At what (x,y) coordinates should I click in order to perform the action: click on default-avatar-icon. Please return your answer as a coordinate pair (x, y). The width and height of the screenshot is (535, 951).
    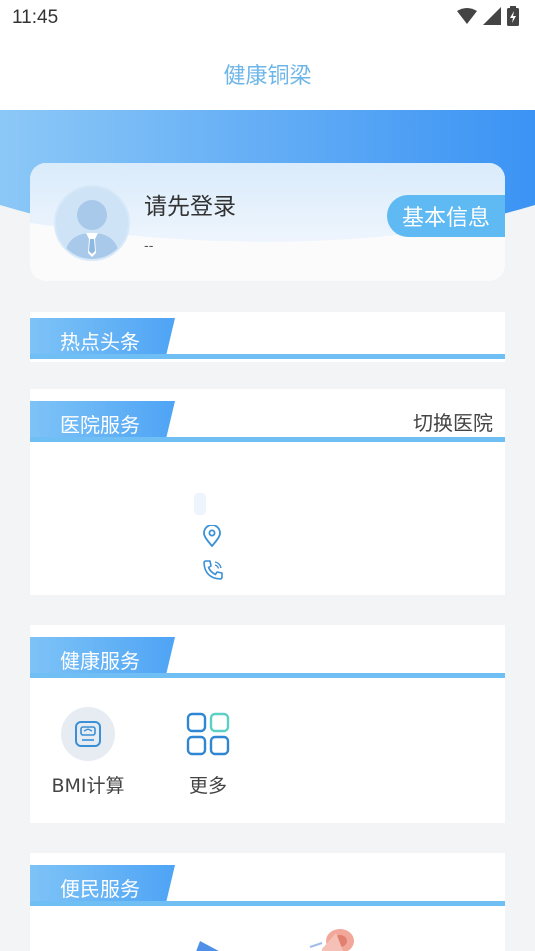
    Looking at the image, I should click on (92, 229).